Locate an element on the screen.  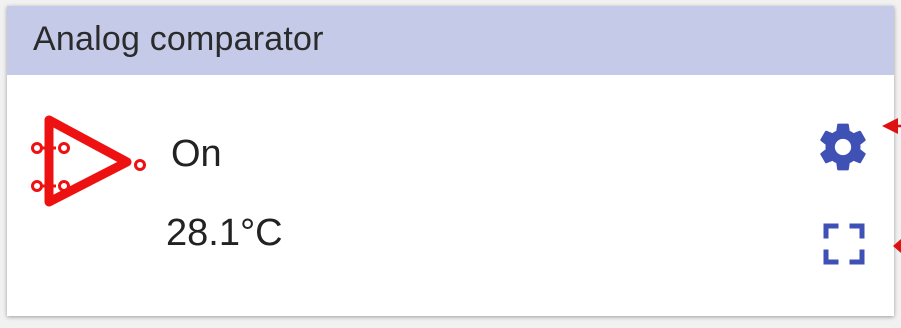
gear-icon is located at coordinates (843, 147).